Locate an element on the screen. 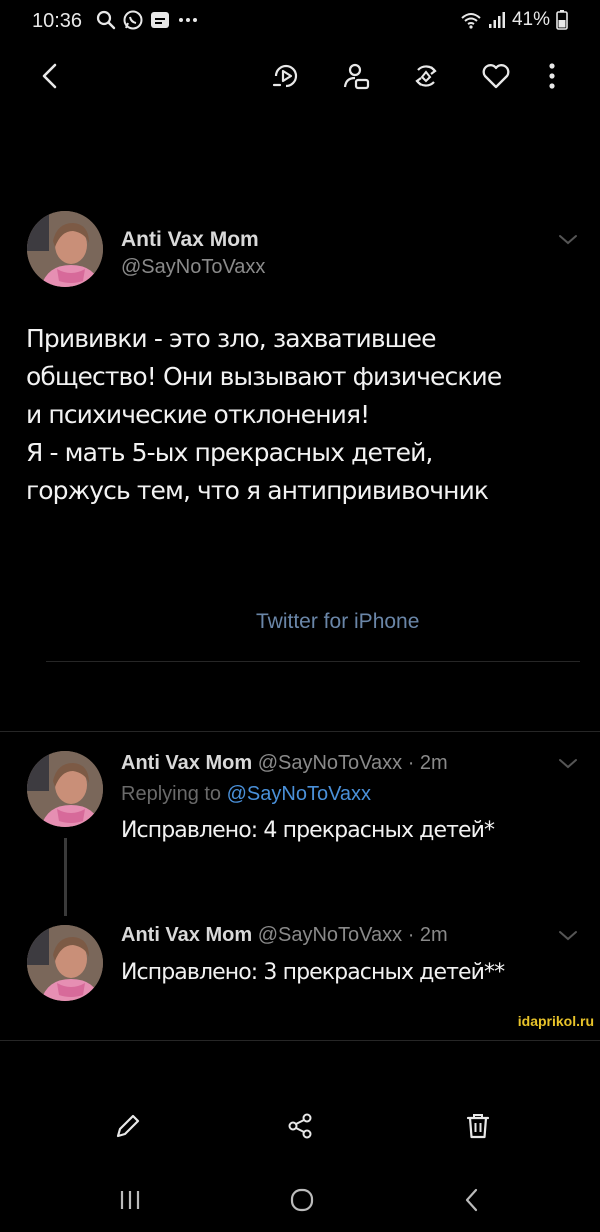  message-icon is located at coordinates (160, 20).